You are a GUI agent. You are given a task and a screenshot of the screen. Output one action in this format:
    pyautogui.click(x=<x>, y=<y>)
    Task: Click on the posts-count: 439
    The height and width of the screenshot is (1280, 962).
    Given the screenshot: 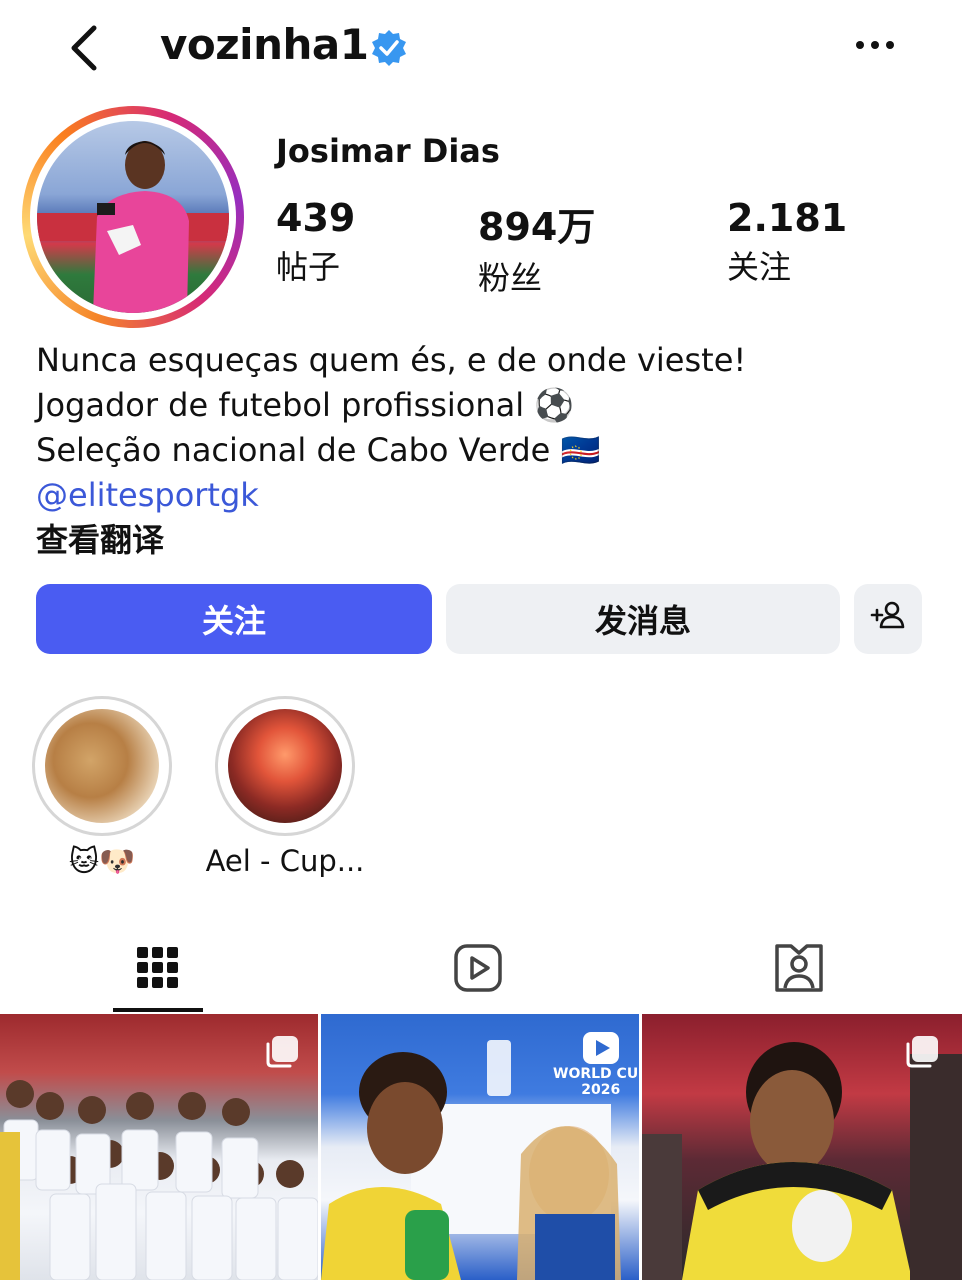 What is the action you would take?
    pyautogui.click(x=316, y=218)
    